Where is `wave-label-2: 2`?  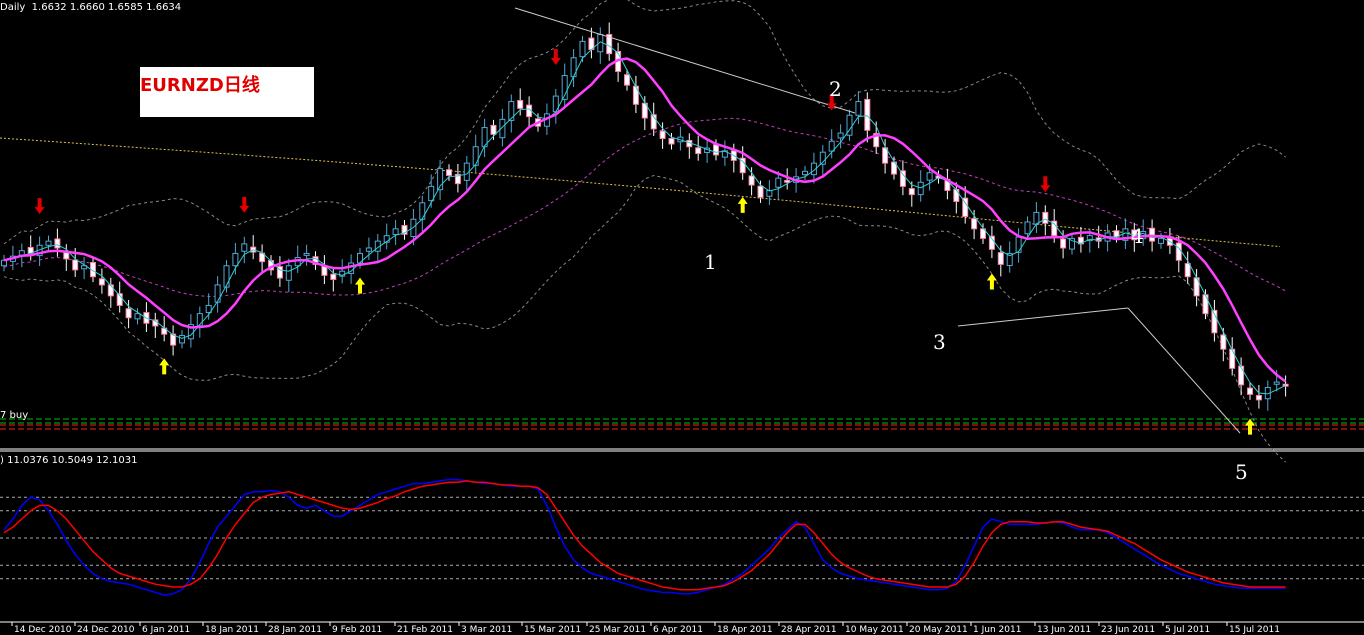
wave-label-2: 2 is located at coordinates (835, 89).